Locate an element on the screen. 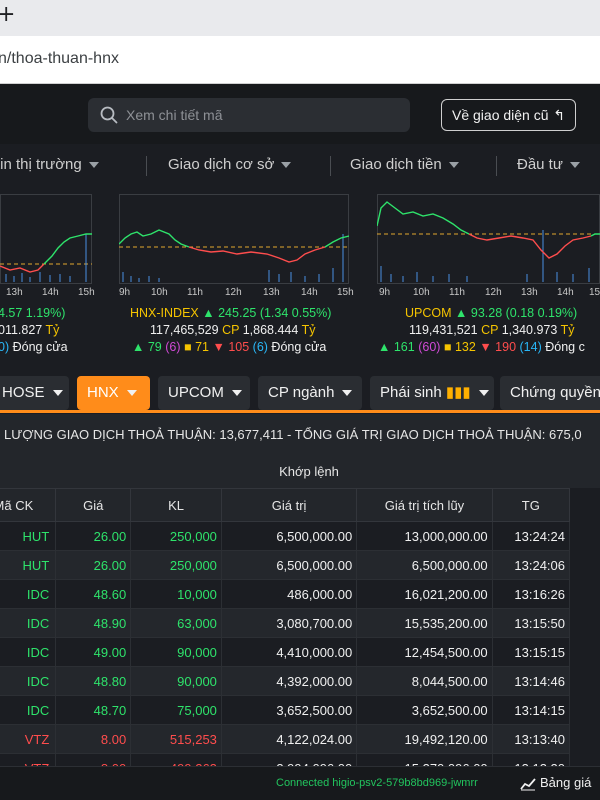  tab-cp-nganh: CP ngành is located at coordinates (310, 393).